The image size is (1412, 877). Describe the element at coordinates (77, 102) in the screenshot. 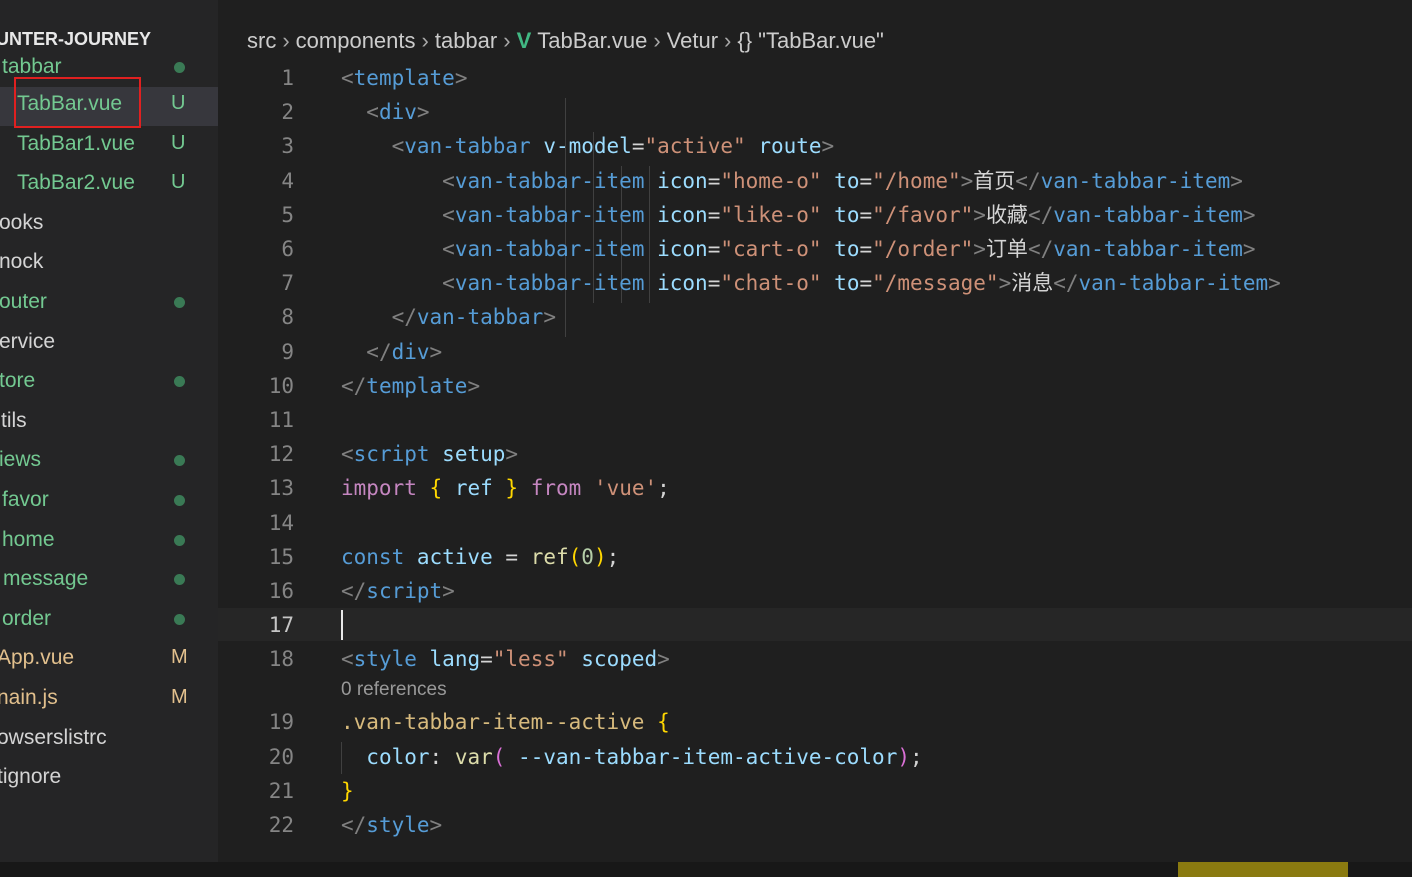

I see `annotation-highlight-box` at that location.